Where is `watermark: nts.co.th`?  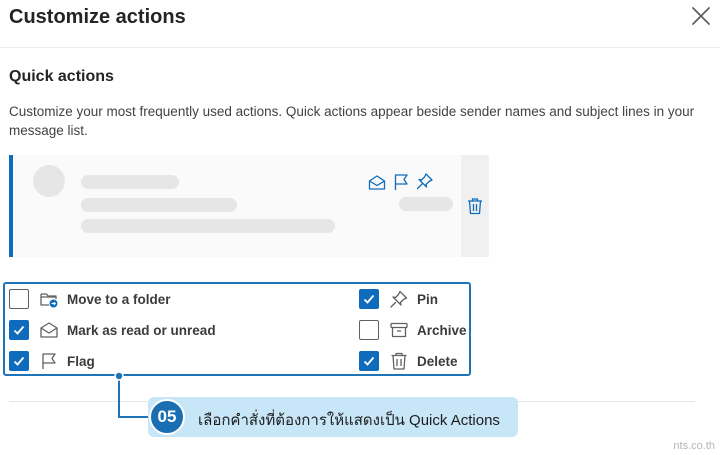
watermark: nts.co.th is located at coordinates (694, 446).